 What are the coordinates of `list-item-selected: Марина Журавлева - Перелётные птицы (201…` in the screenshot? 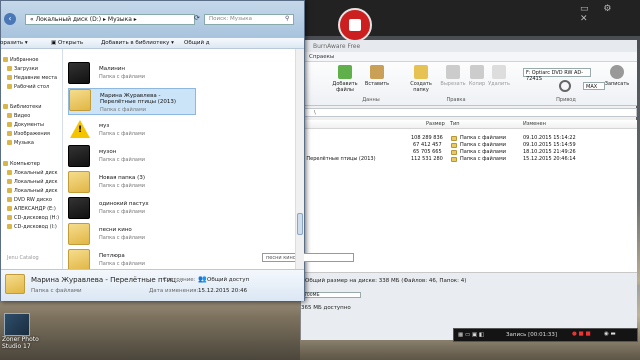 It's located at (132, 101).